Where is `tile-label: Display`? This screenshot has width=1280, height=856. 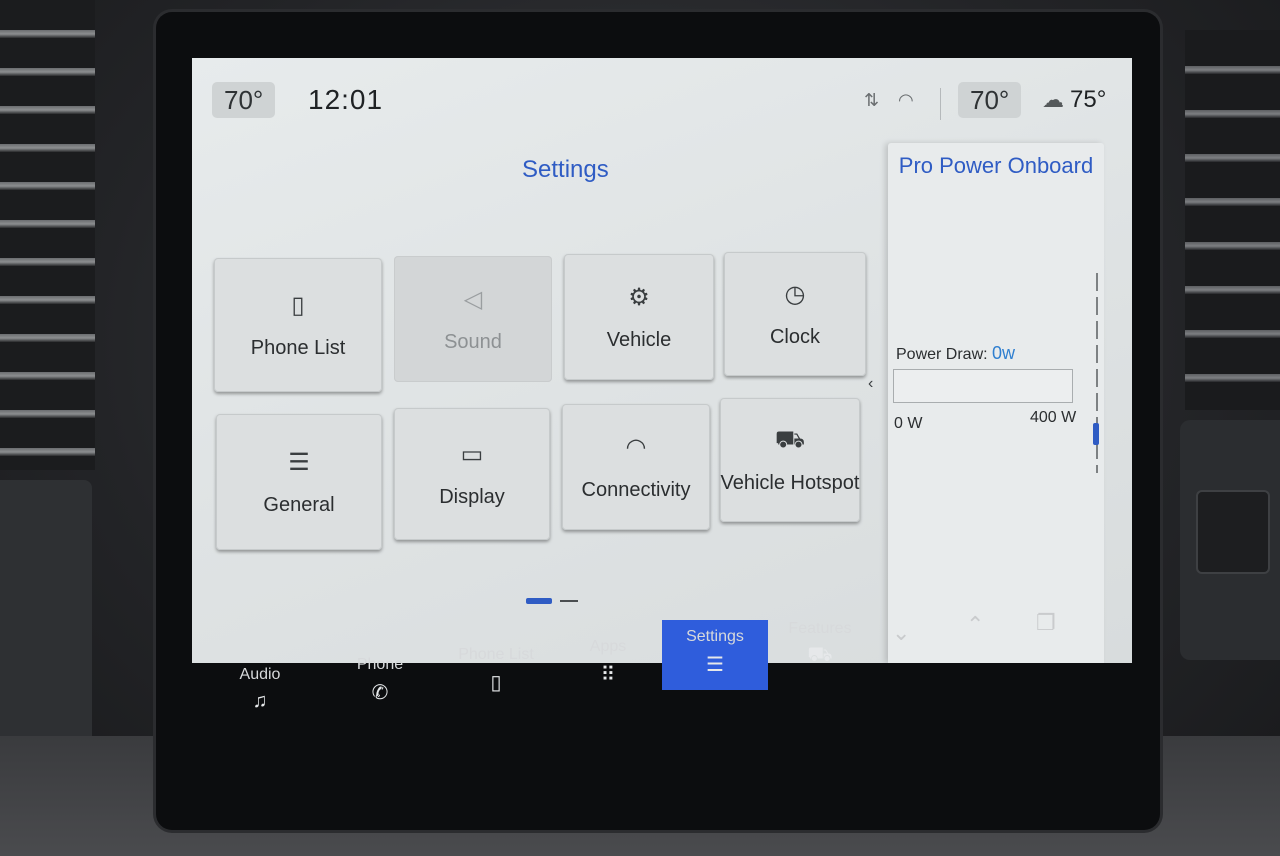 tile-label: Display is located at coordinates (472, 496).